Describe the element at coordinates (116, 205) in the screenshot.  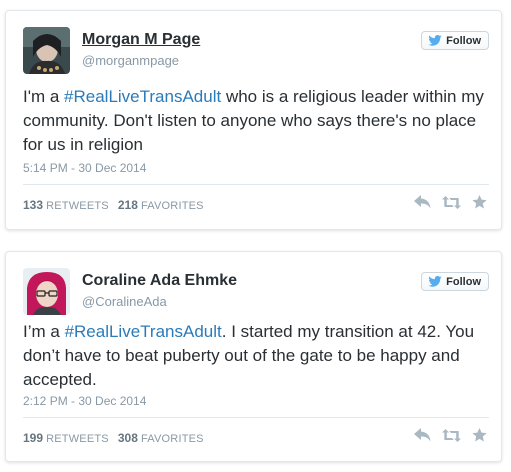
I see `tweet-stats: 133 RETWEETS 218 FAVORITES` at that location.